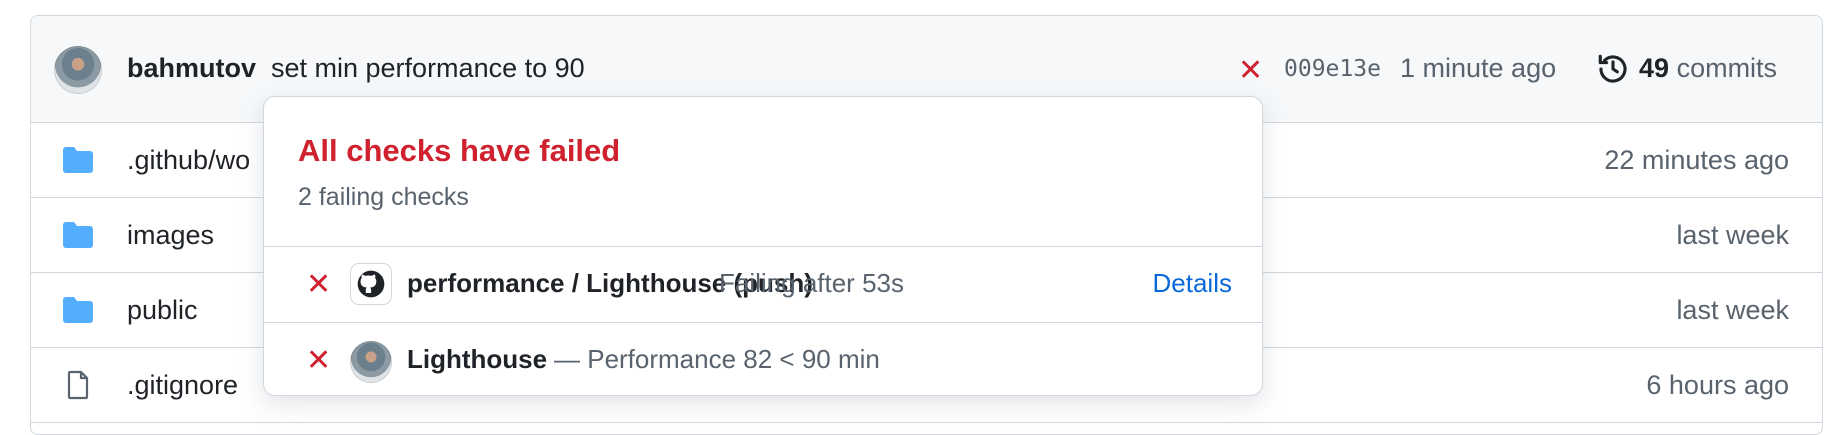 The width and height of the screenshot is (1842, 435). Describe the element at coordinates (1727, 68) in the screenshot. I see `commits-label: commits` at that location.